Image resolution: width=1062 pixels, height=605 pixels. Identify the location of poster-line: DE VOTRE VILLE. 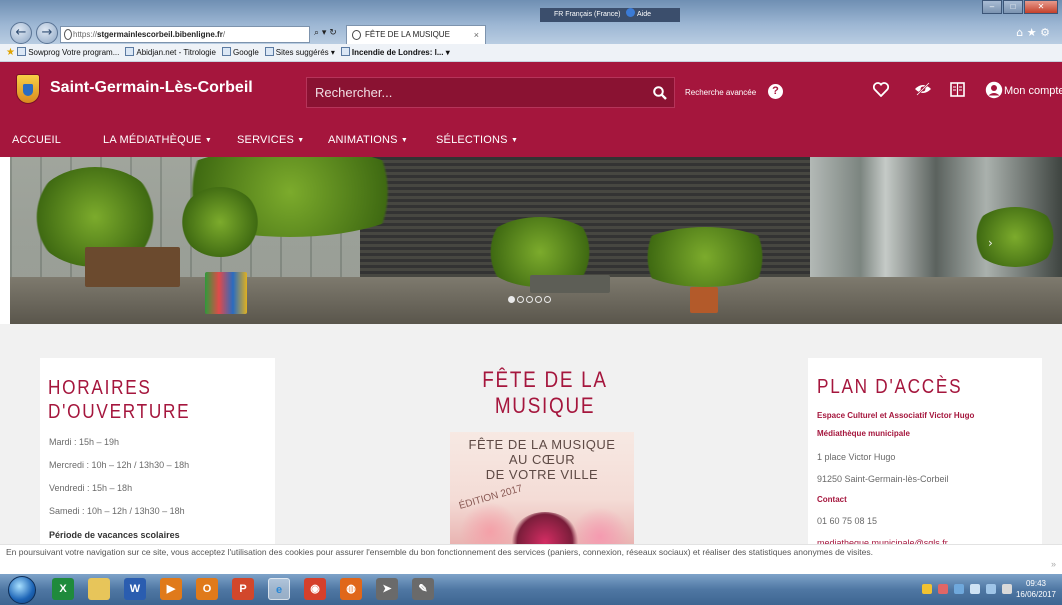
(542, 474).